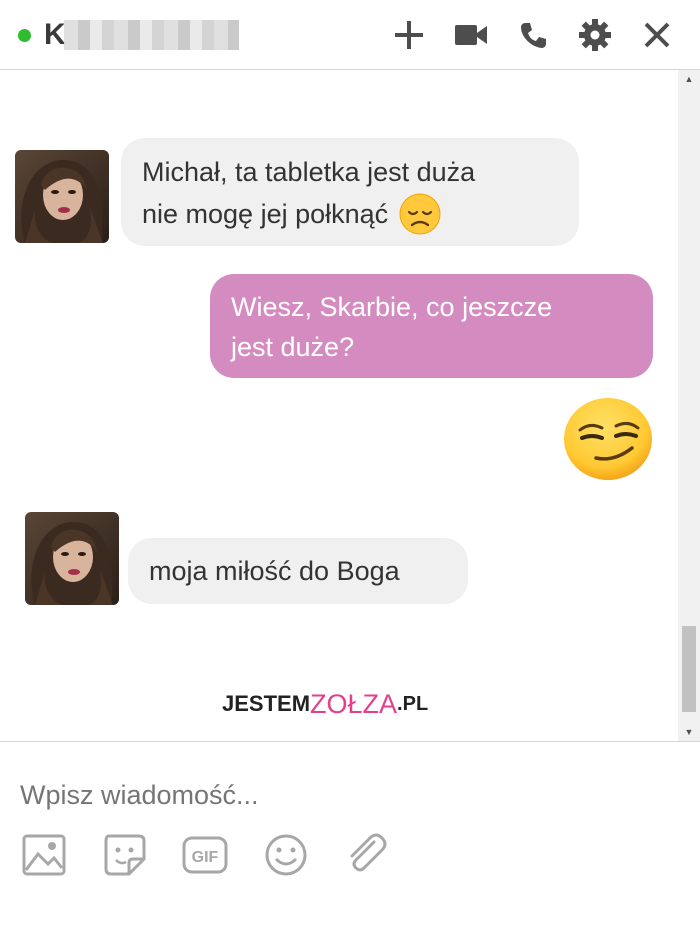 This screenshot has width=700, height=936. I want to click on scroll-down-arrow: ▼, so click(689, 732).